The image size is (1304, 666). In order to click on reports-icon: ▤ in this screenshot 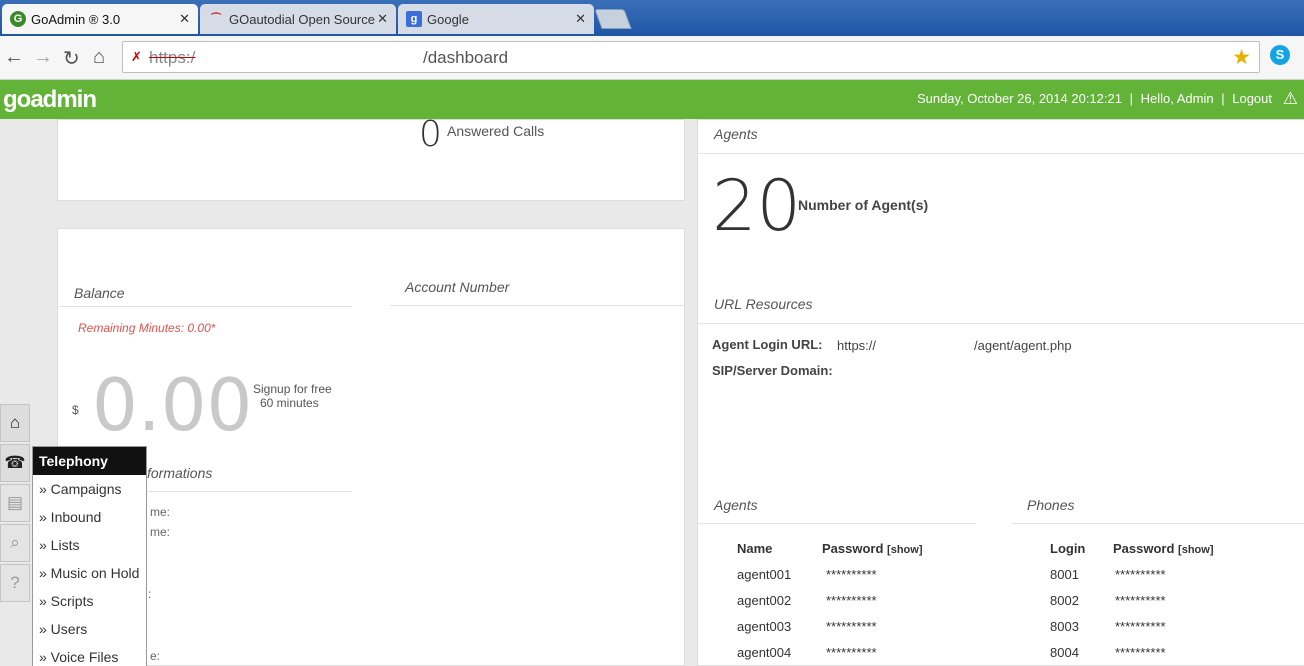, I will do `click(15, 503)`.